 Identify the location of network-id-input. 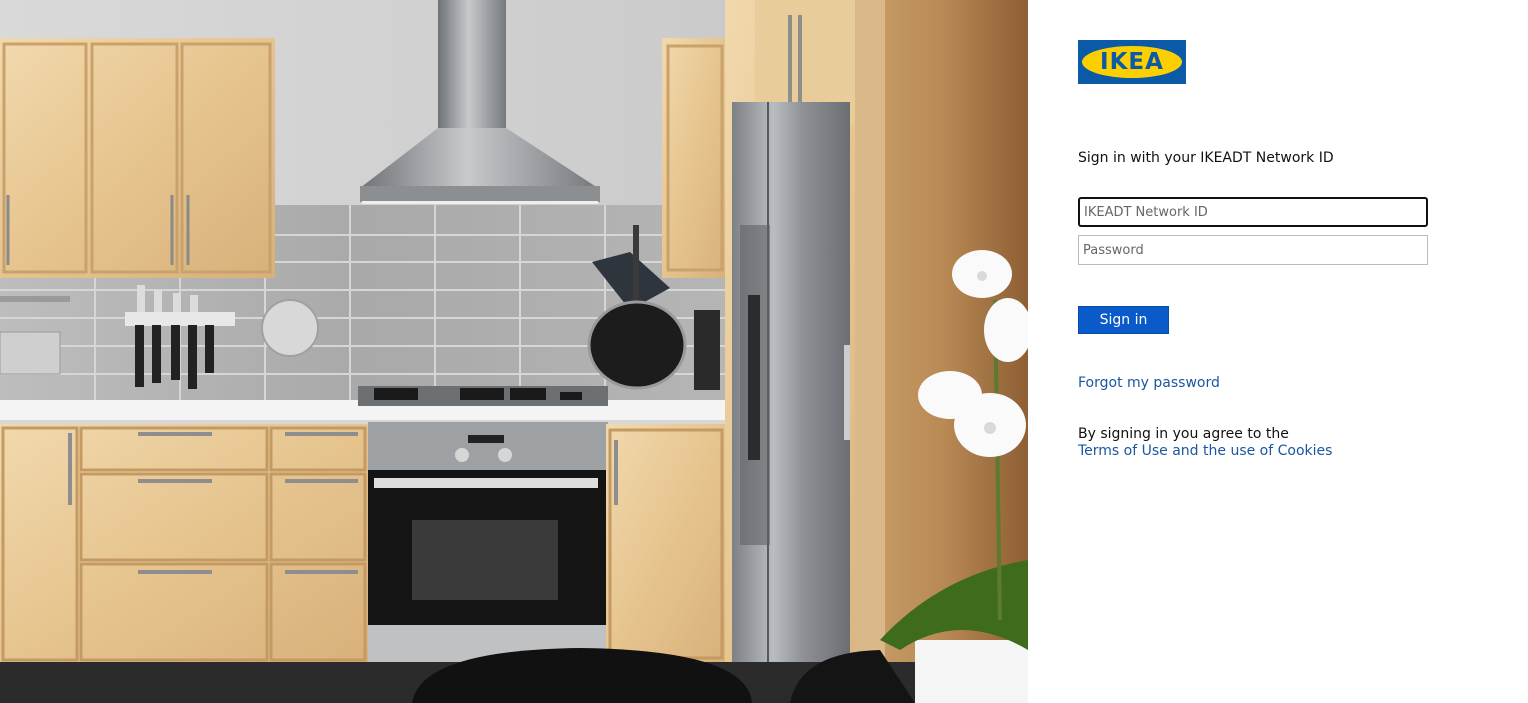
(1253, 212).